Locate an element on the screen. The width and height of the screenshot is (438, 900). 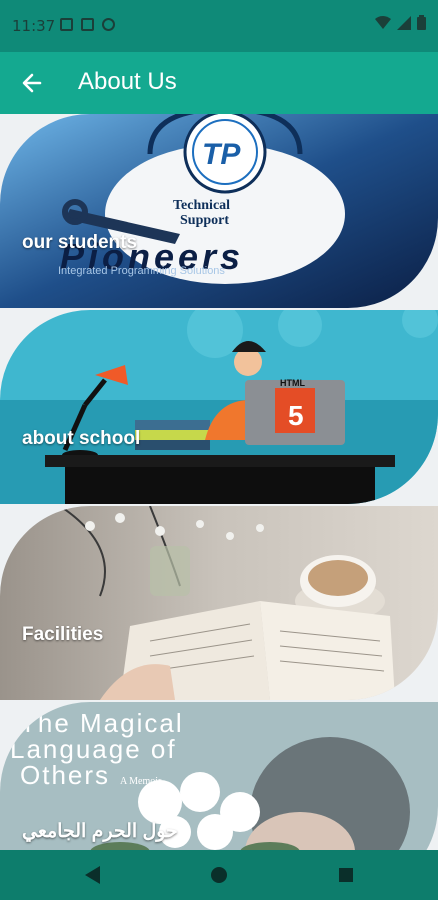
page-title: About Us is located at coordinates (127, 81).